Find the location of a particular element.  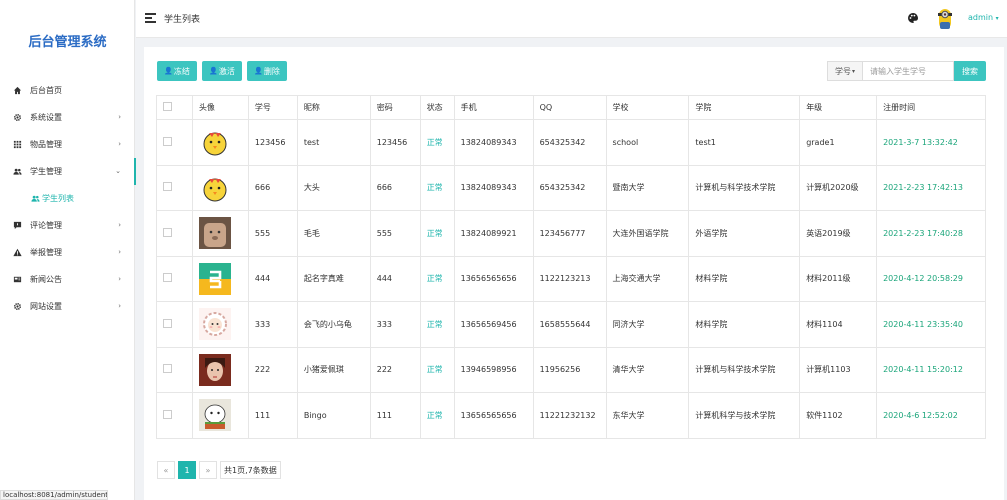

avatar is located at coordinates (214, 187).